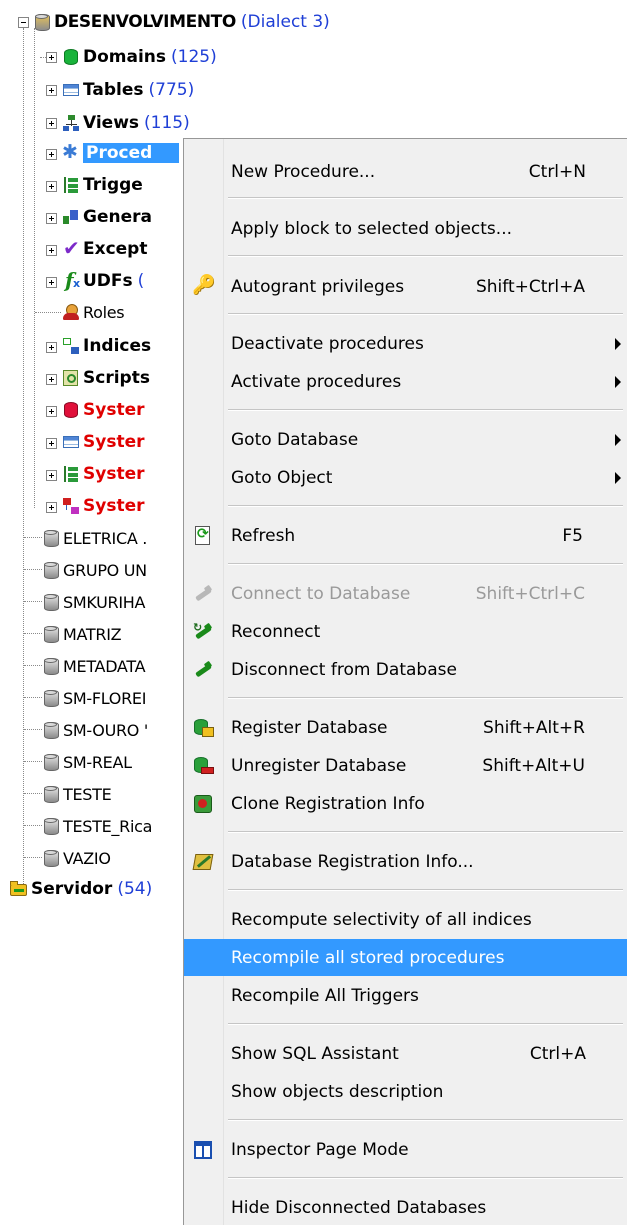  I want to click on tree-node-roles: Roles, so click(93, 312).